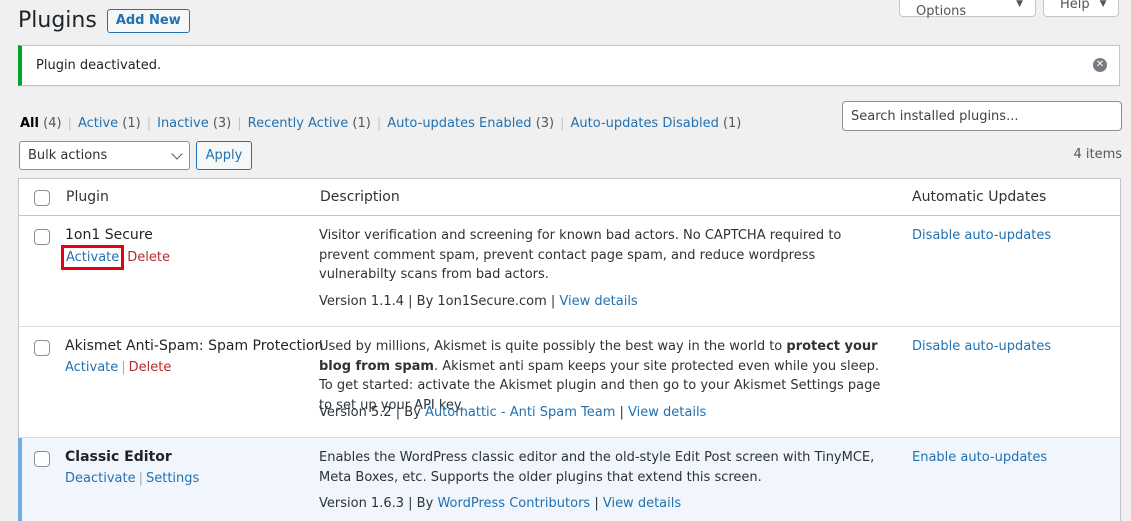 The height and width of the screenshot is (521, 1131). I want to click on row-actions: Activate Delete, so click(115, 257).